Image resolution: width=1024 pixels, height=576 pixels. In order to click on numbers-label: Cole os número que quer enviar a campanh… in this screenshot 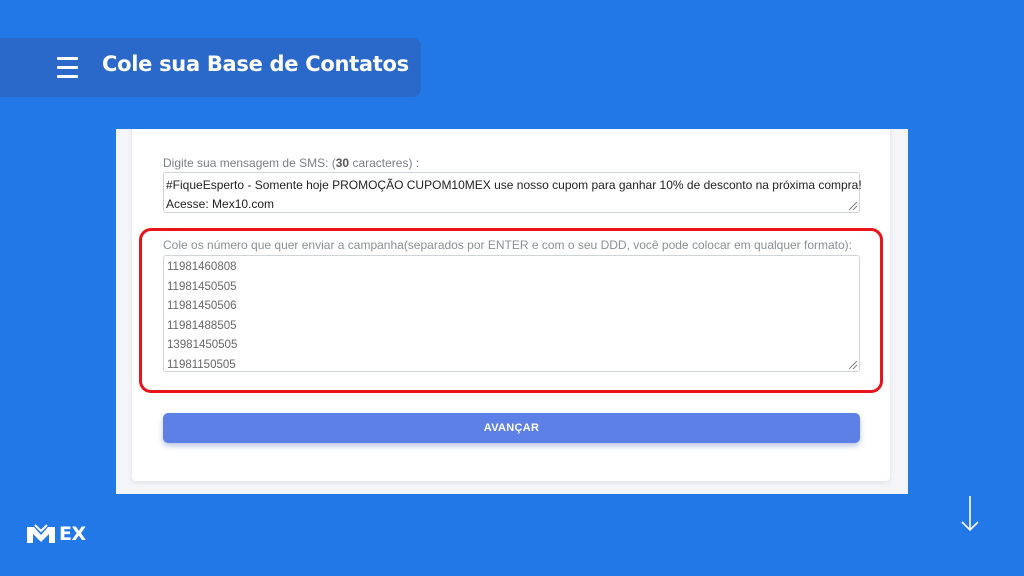, I will do `click(508, 245)`.